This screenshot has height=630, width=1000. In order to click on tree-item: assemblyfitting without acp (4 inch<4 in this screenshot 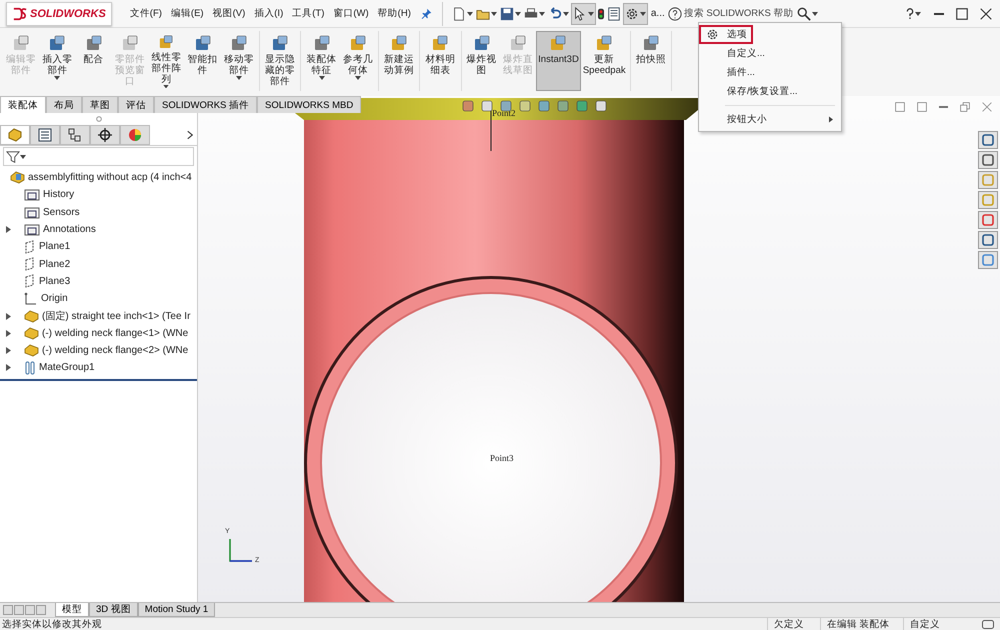, I will do `click(98, 177)`.